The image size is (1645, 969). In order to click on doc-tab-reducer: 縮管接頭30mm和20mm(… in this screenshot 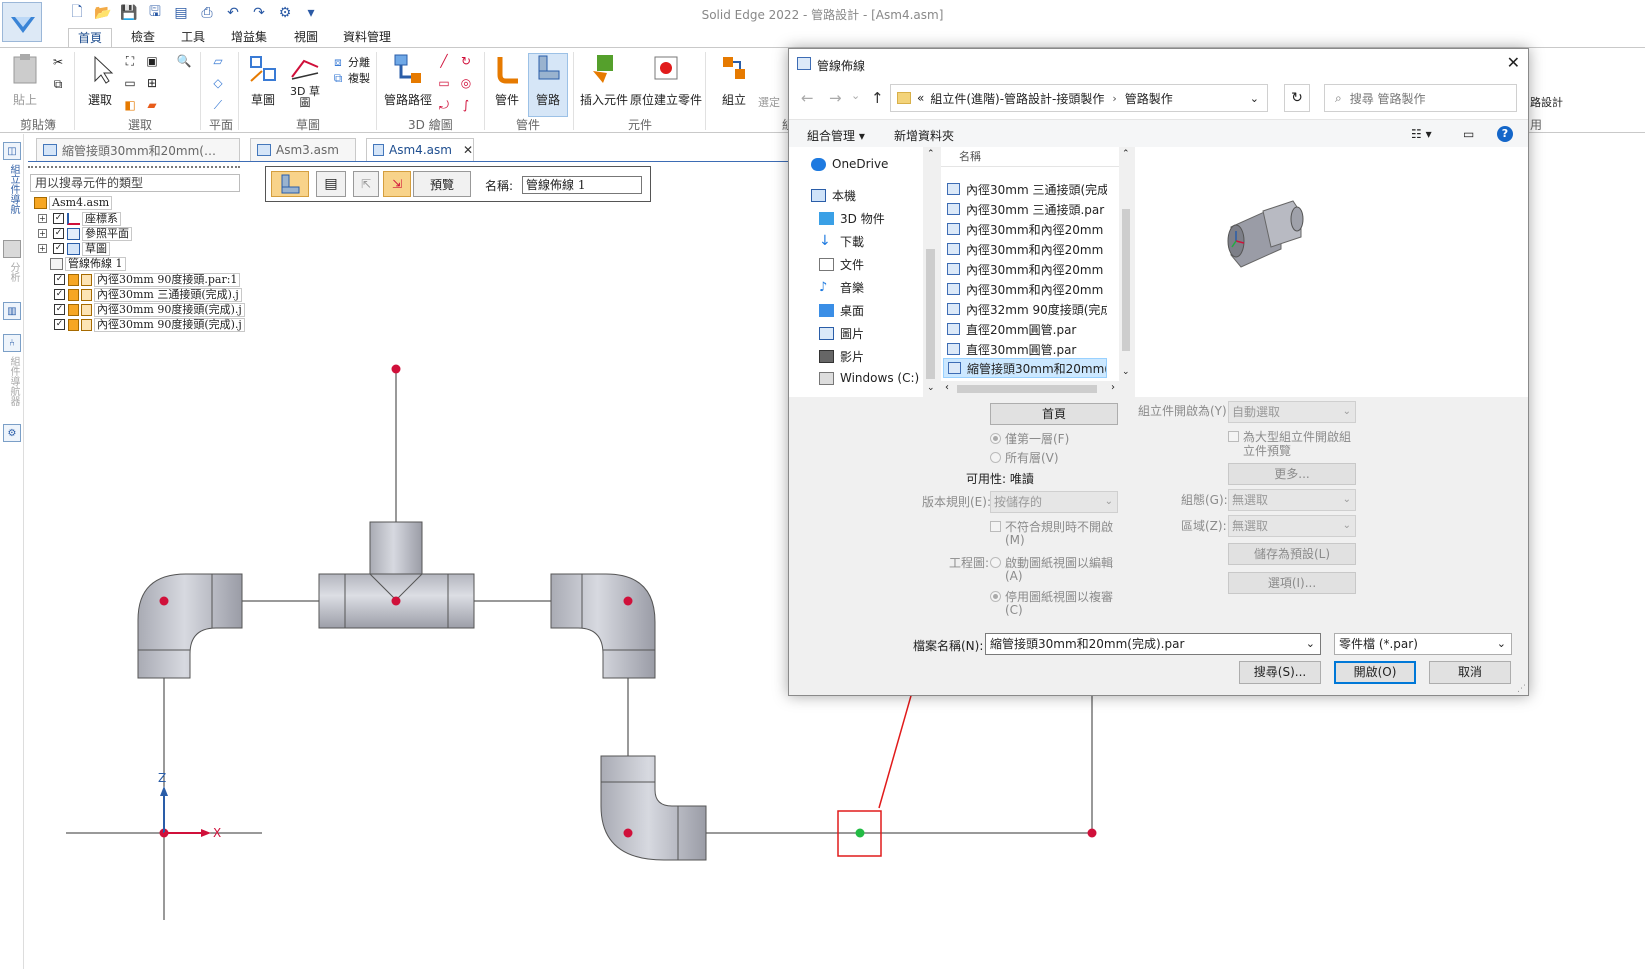, I will do `click(138, 150)`.